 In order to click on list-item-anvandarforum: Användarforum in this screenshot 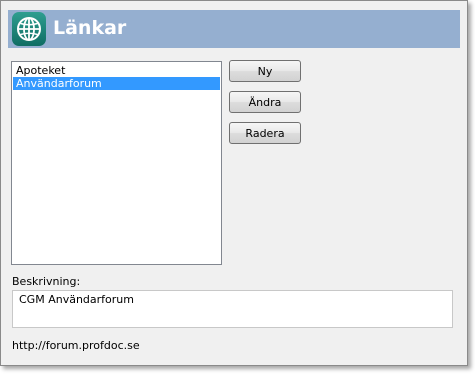, I will do `click(116, 83)`.